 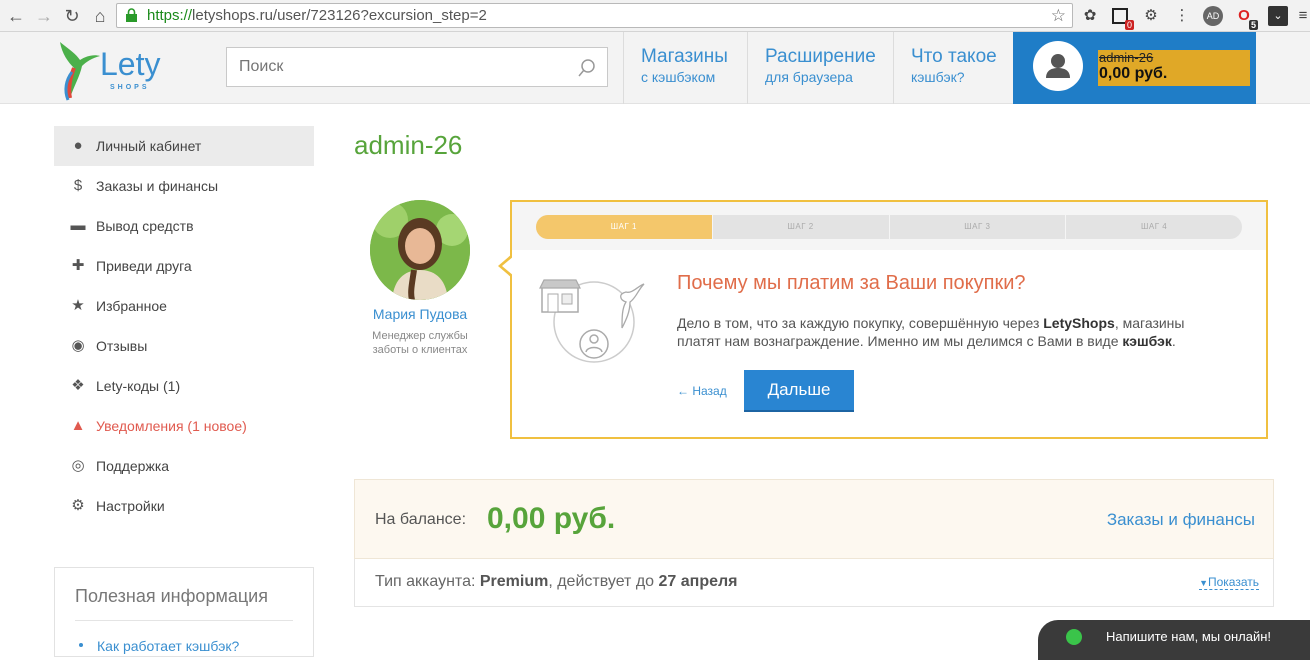 What do you see at coordinates (1233, 582) in the screenshot?
I see `show-label: Показать` at bounding box center [1233, 582].